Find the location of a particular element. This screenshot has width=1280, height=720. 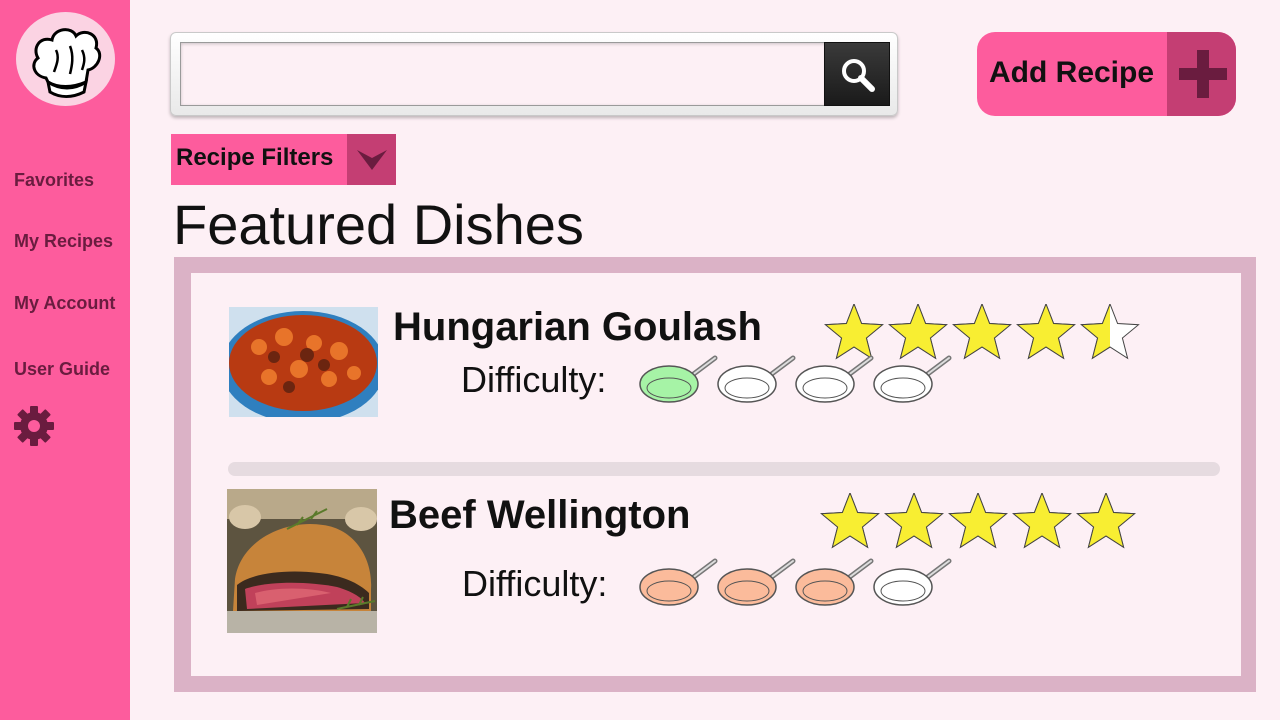

logo is located at coordinates (65, 59).